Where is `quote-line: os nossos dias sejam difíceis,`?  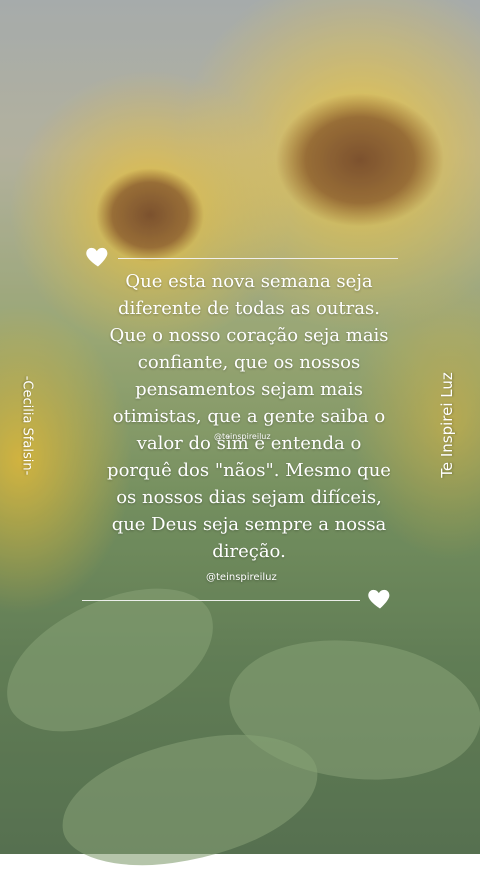 quote-line: os nossos dias sejam difíceis, is located at coordinates (249, 497).